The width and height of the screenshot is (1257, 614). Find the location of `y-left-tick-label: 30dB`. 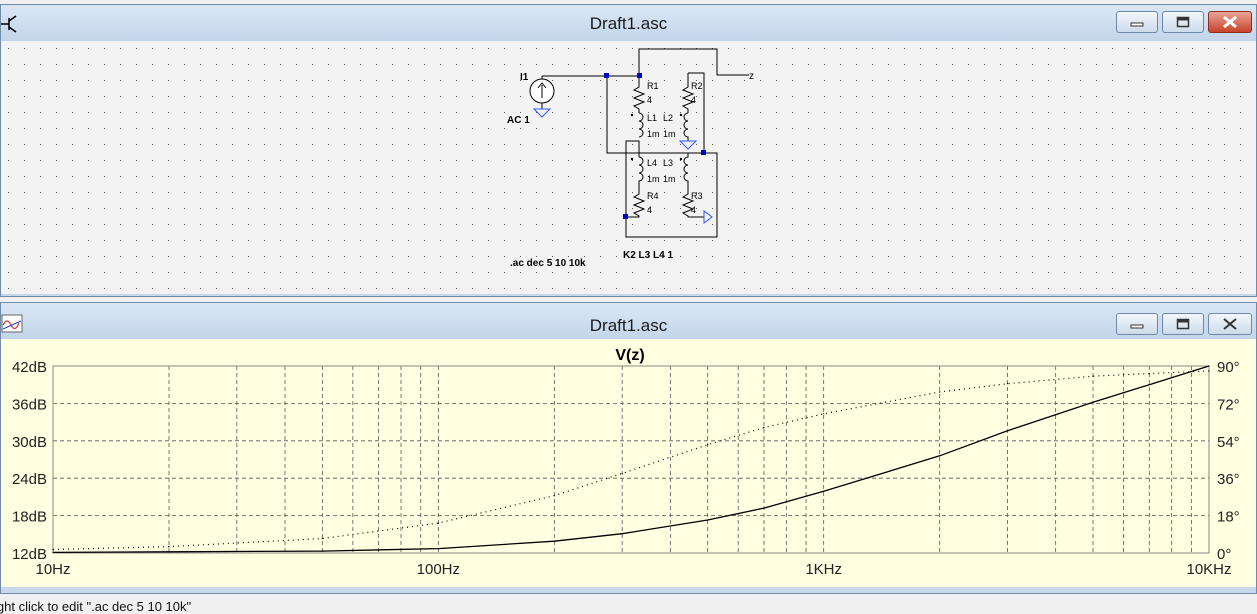

y-left-tick-label: 30dB is located at coordinates (29, 442).